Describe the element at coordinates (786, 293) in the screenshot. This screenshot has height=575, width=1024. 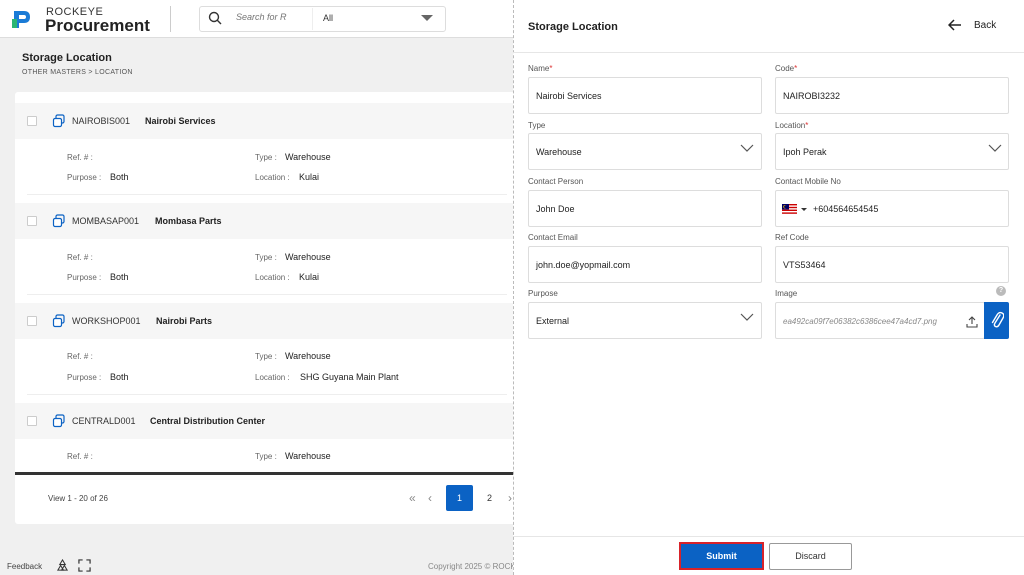
I see `image-label: Image` at that location.